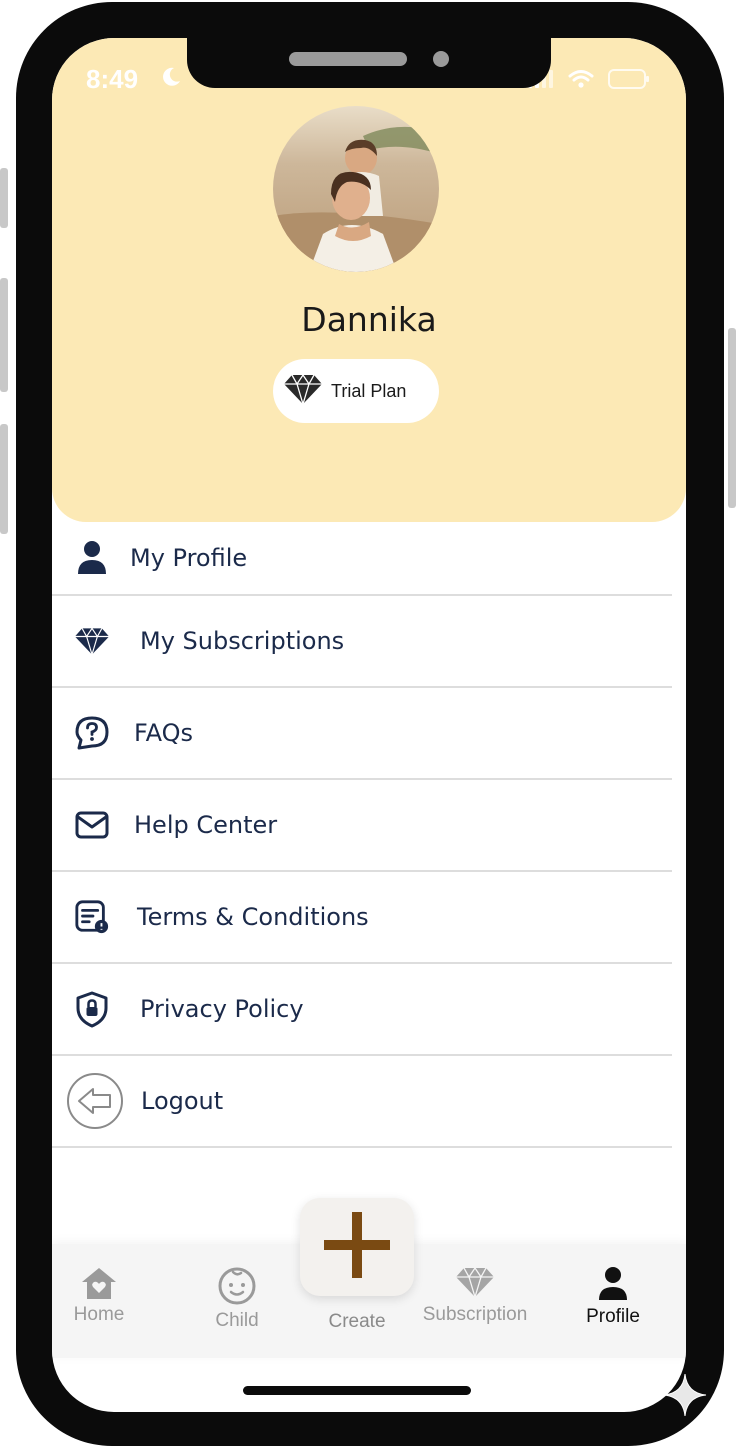  I want to click on sparkle-icon, so click(685, 1397).